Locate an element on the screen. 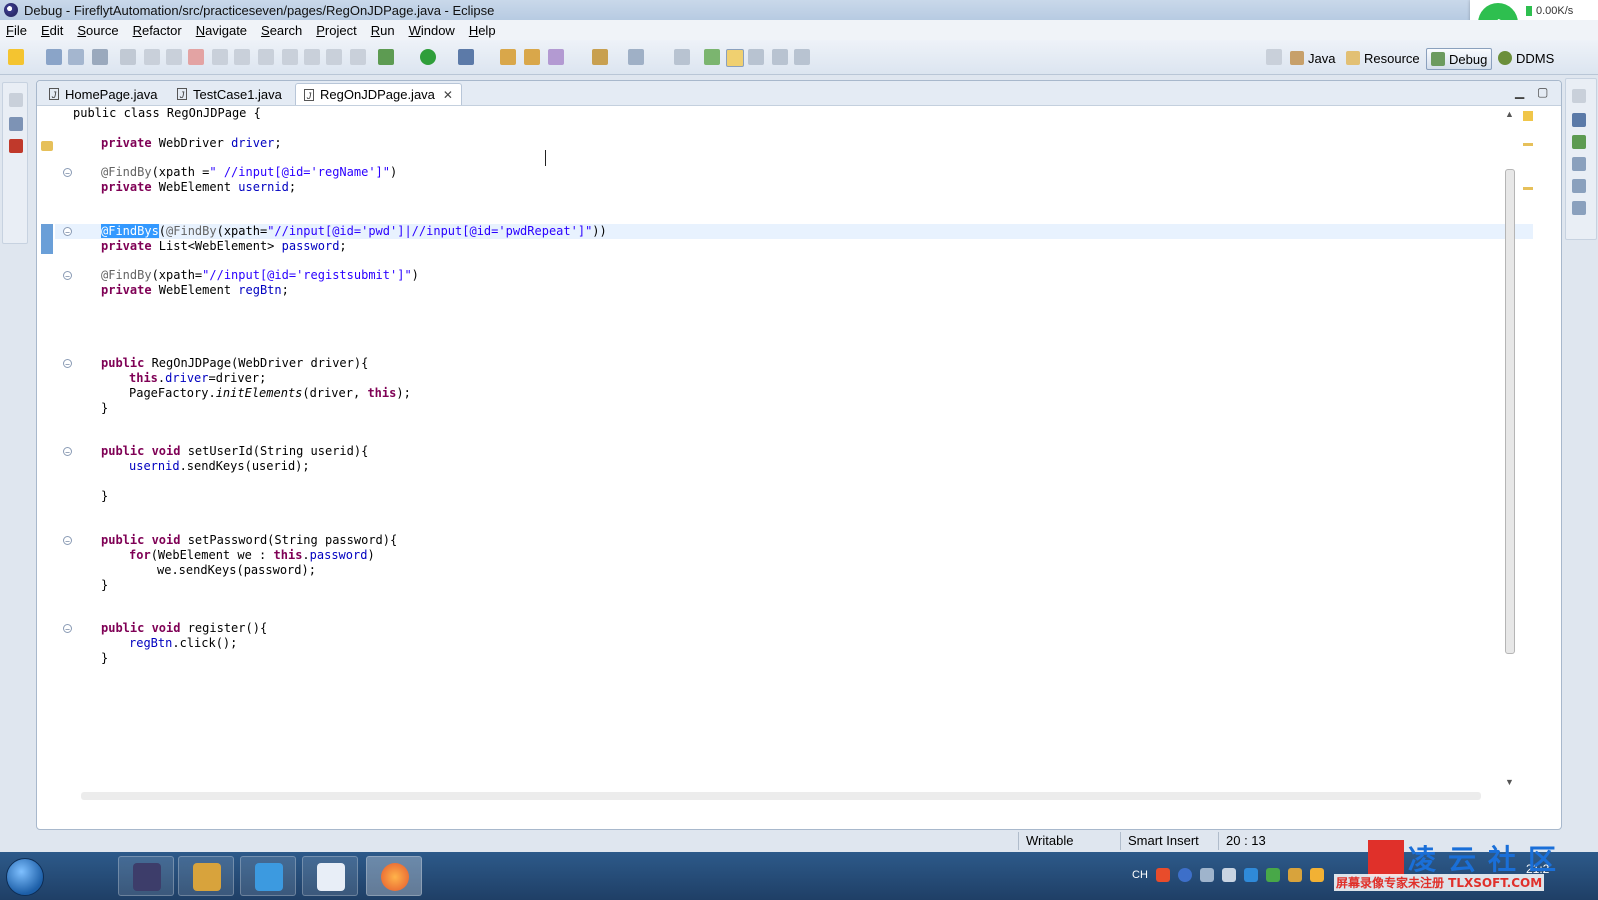  java-perspective-icon is located at coordinates (1297, 58).